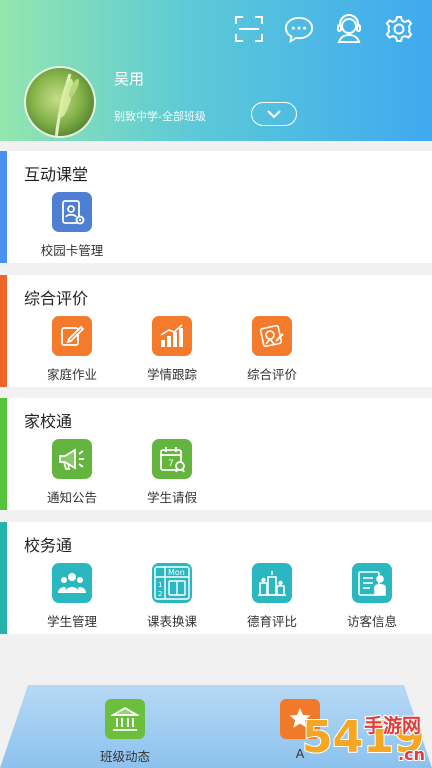 The image size is (432, 768). I want to click on tile-label: 学情跟踪, so click(171, 374).